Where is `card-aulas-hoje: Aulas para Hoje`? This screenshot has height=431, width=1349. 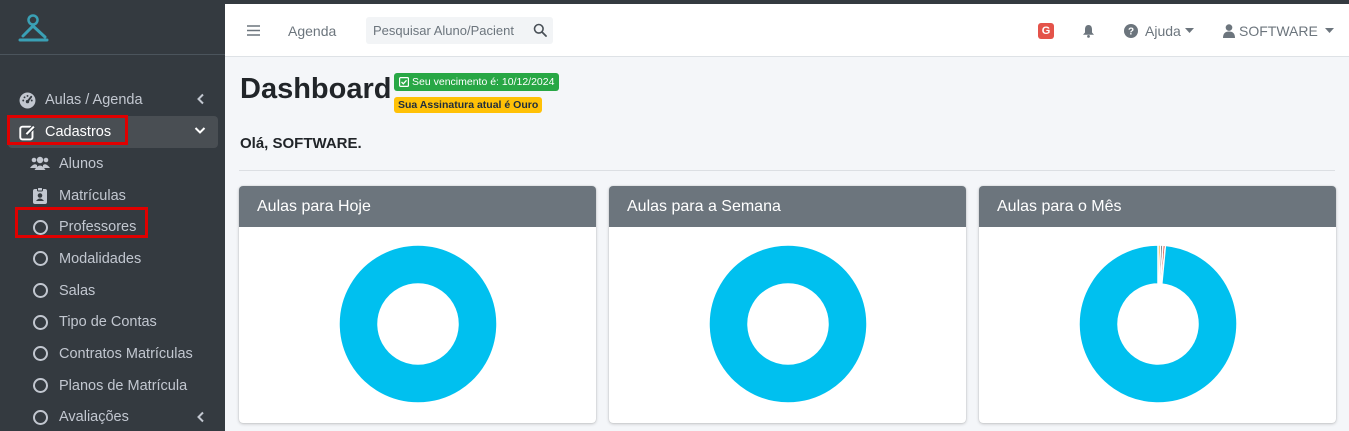
card-aulas-hoje: Aulas para Hoje is located at coordinates (417, 304).